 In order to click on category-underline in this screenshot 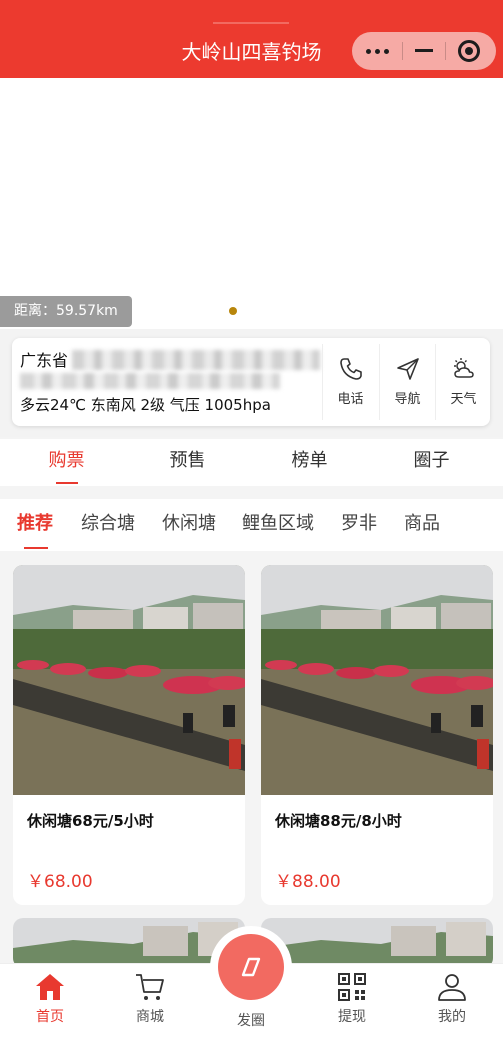, I will do `click(36, 548)`.